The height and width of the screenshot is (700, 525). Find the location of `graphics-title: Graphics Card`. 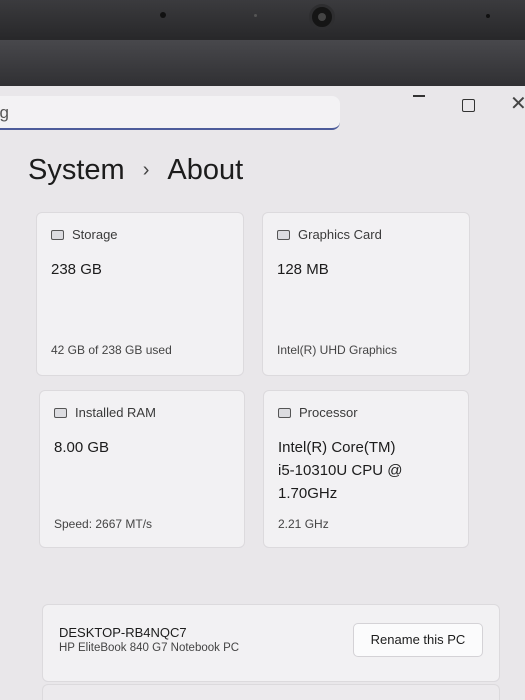

graphics-title: Graphics Card is located at coordinates (340, 234).